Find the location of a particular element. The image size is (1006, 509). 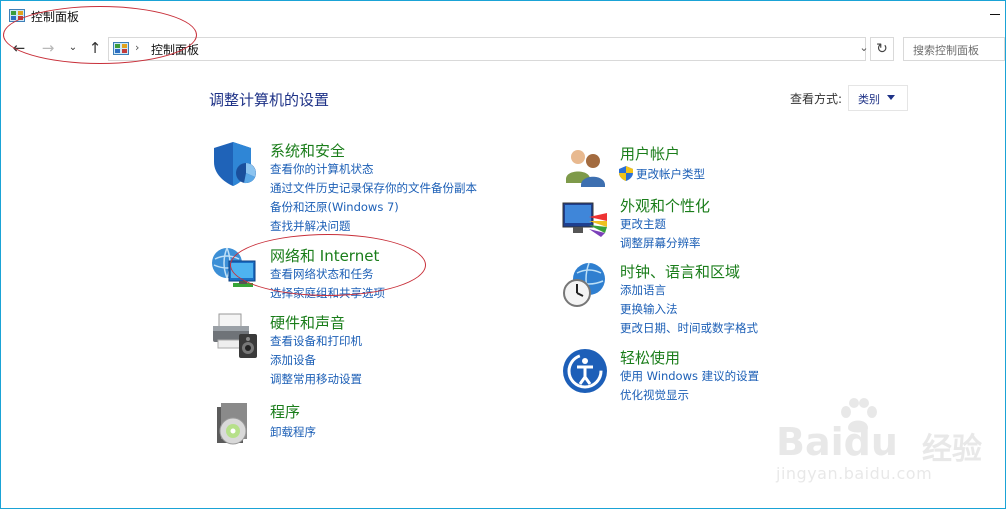

link-homegroup-sharing: 选择家庭组和共享选项 is located at coordinates (327, 293).